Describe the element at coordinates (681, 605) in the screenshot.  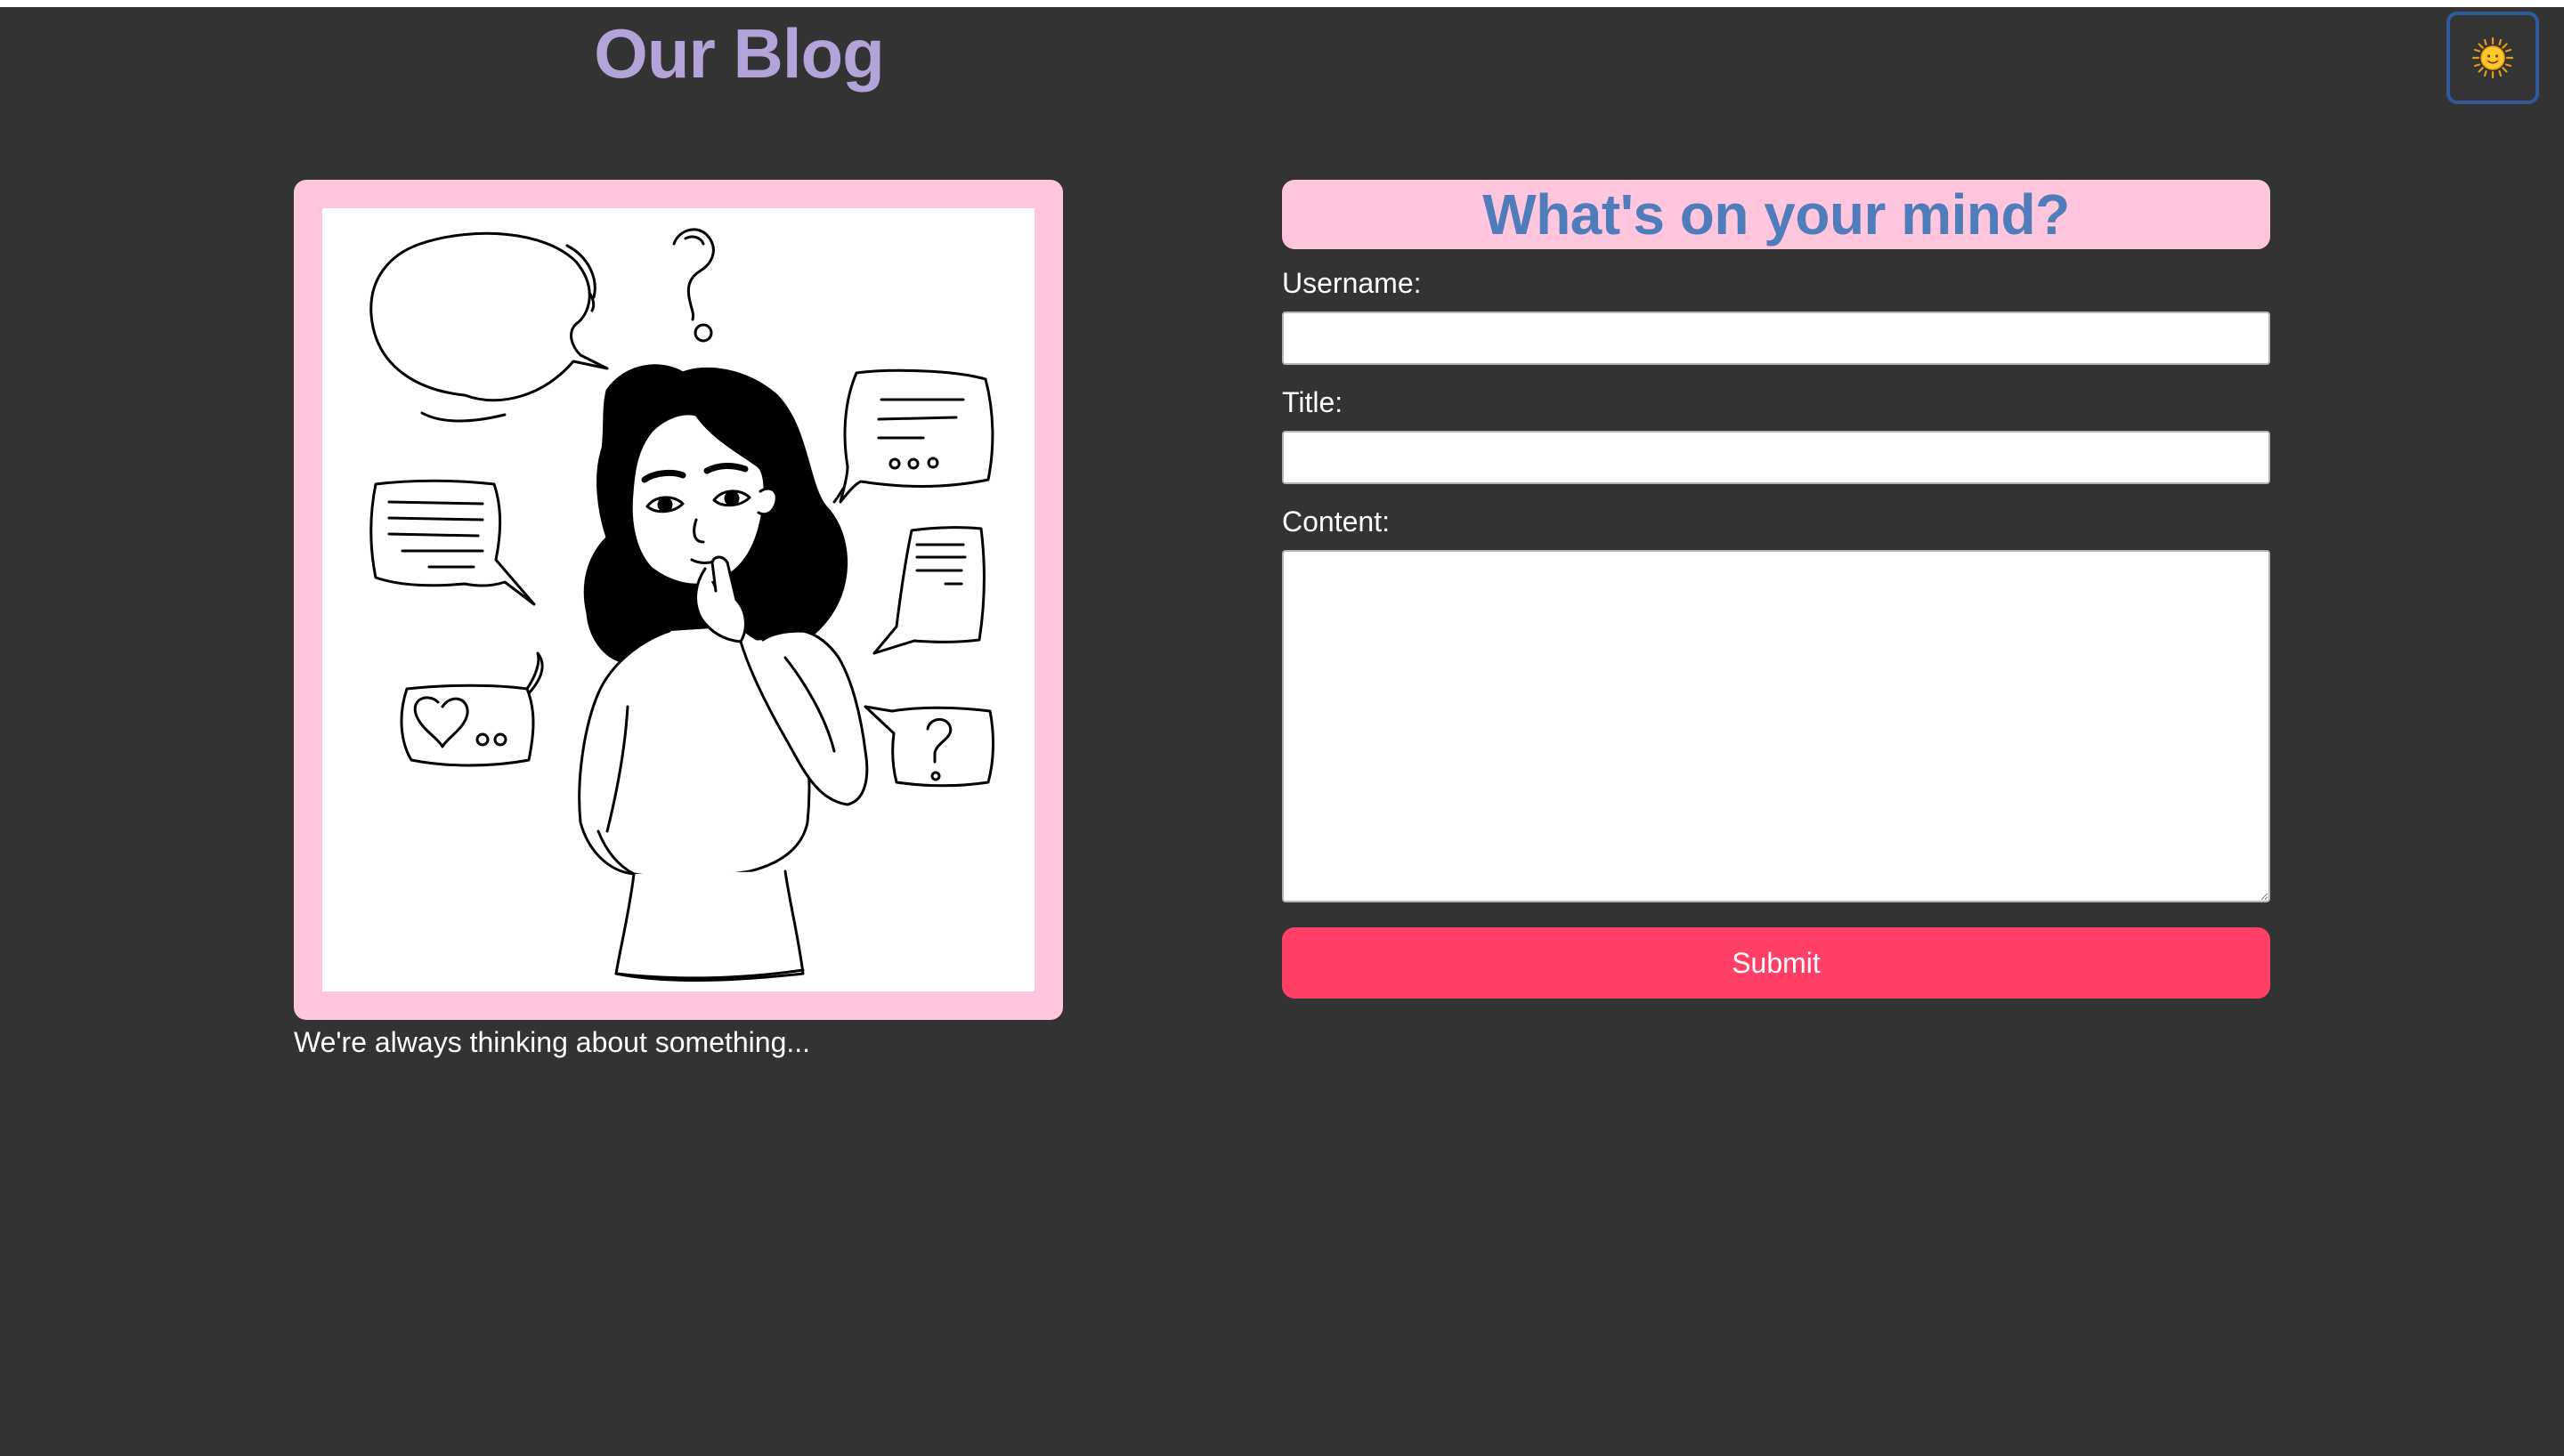
I see `thinking-woman-illustration` at that location.